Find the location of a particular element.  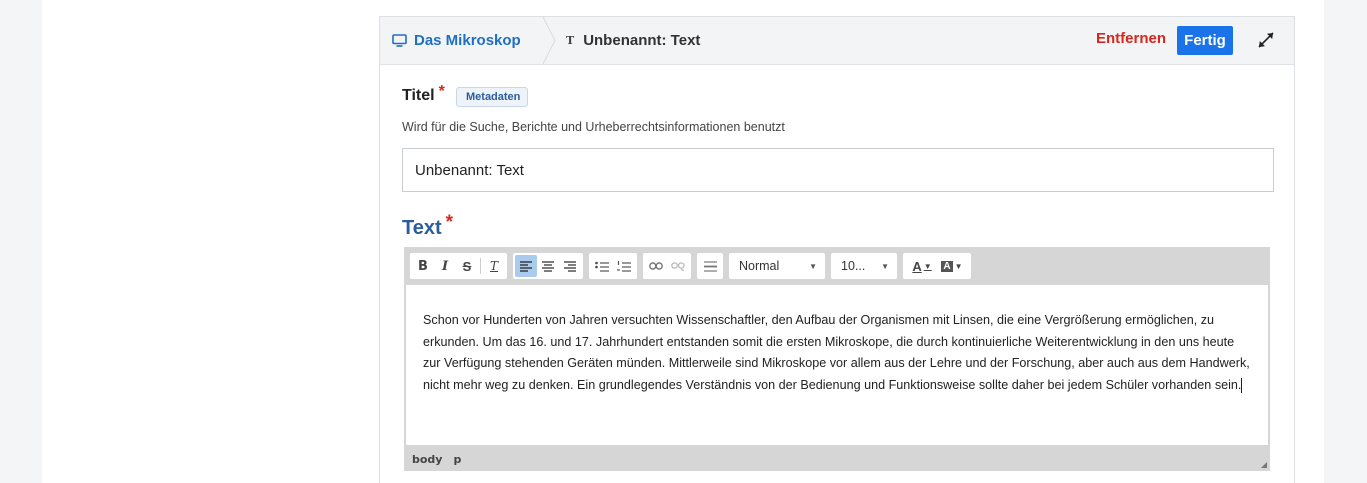

bold-button: B is located at coordinates (423, 266).